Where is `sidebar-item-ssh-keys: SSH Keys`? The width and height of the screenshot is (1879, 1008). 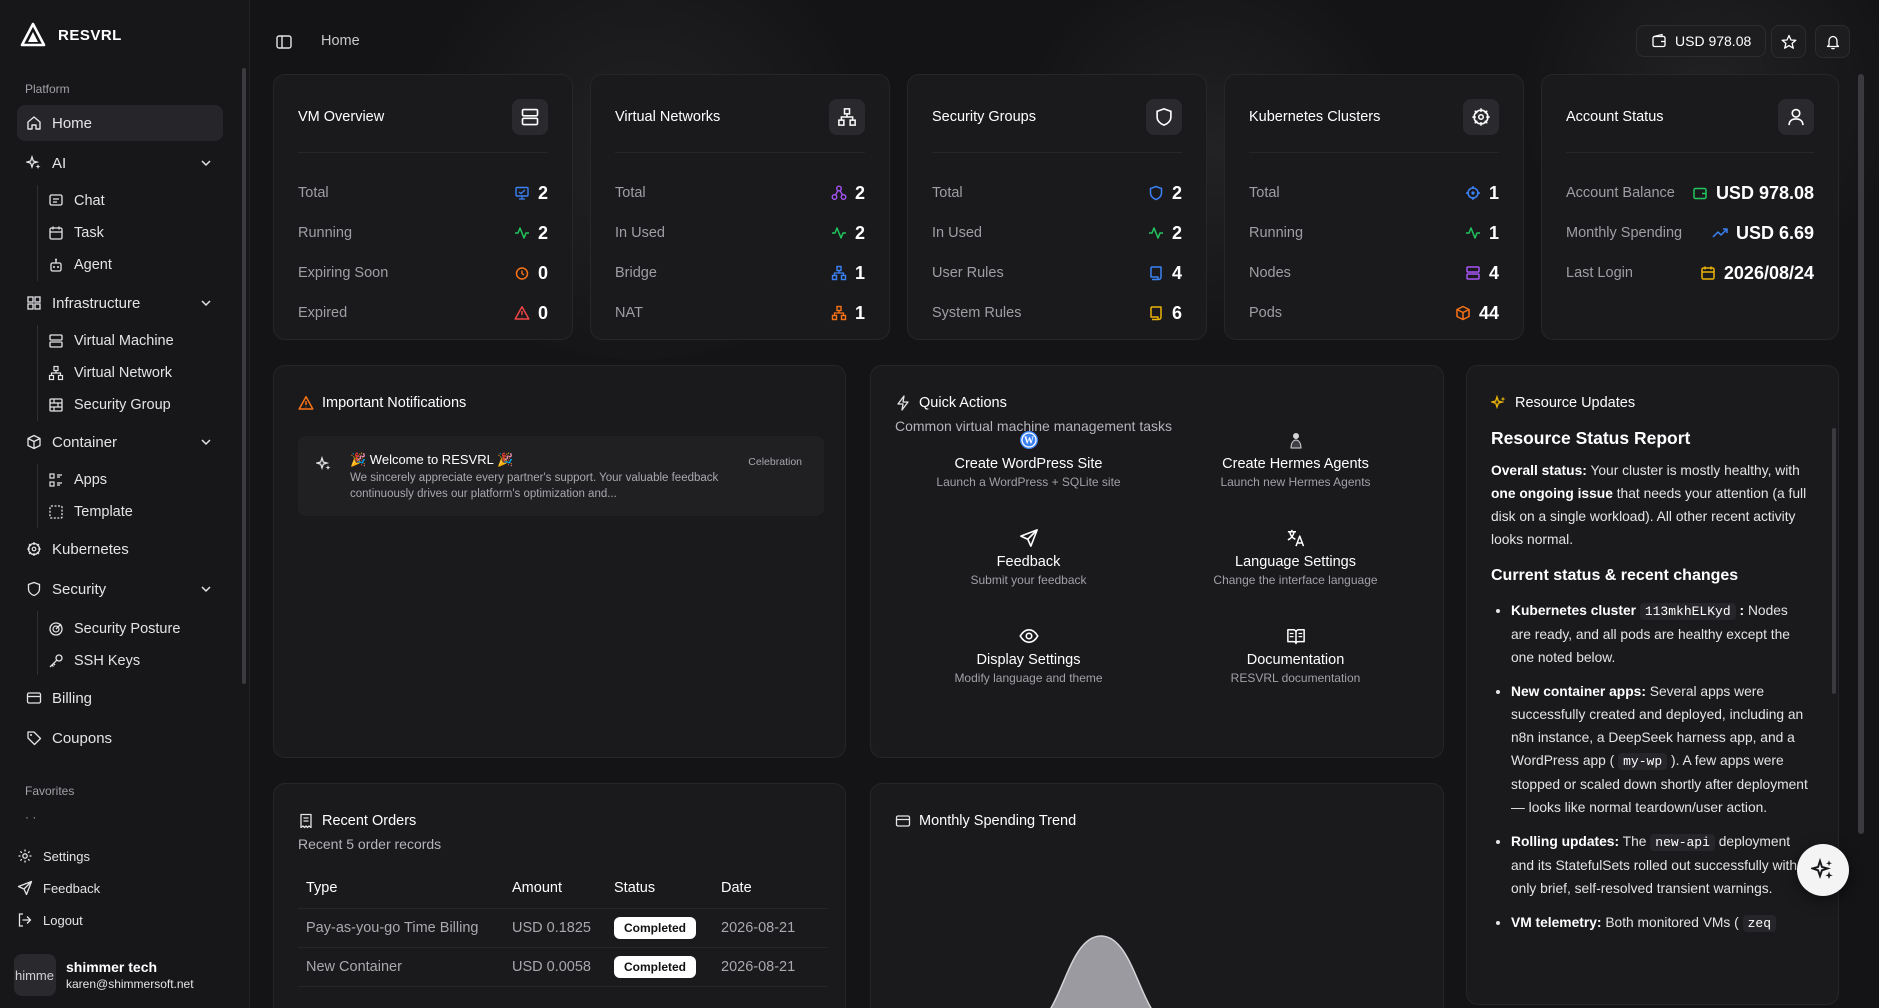
sidebar-item-ssh-keys: SSH Keys is located at coordinates (94, 661).